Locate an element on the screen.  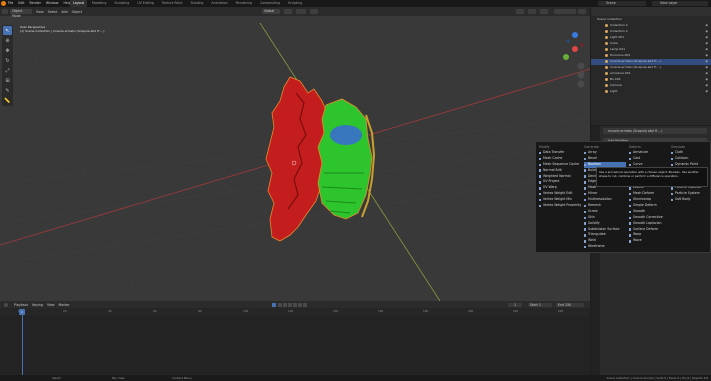
outliner-row: armature.001 ◉ is located at coordinates (651, 74).